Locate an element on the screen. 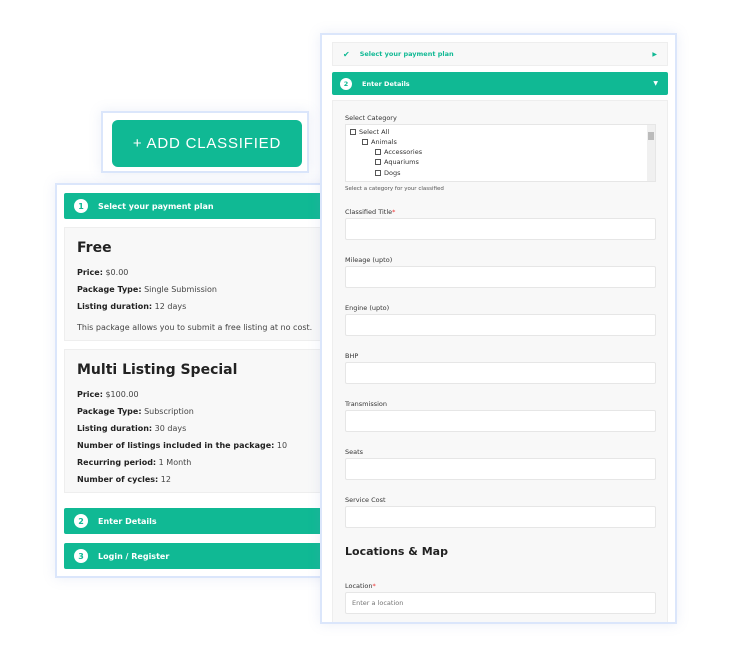  step-enter-details: 2 Enter Details is located at coordinates (196, 521).